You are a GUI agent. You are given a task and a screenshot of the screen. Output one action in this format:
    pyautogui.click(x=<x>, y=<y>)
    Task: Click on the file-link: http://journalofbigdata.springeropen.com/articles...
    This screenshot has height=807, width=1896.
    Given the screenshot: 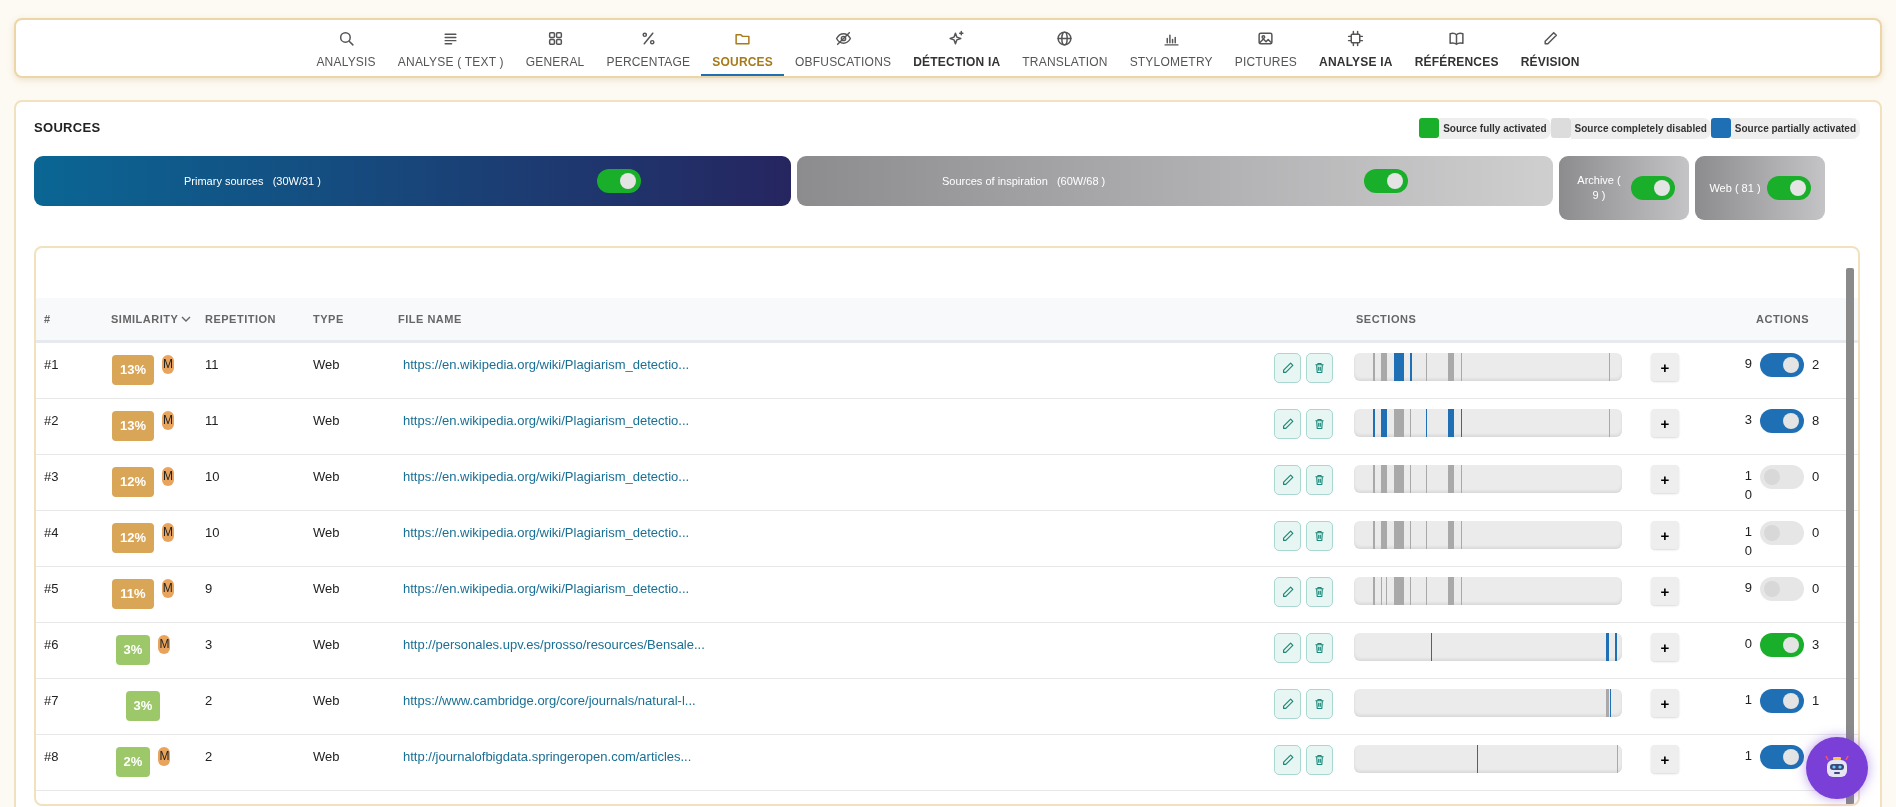 What is the action you would take?
    pyautogui.click(x=547, y=756)
    